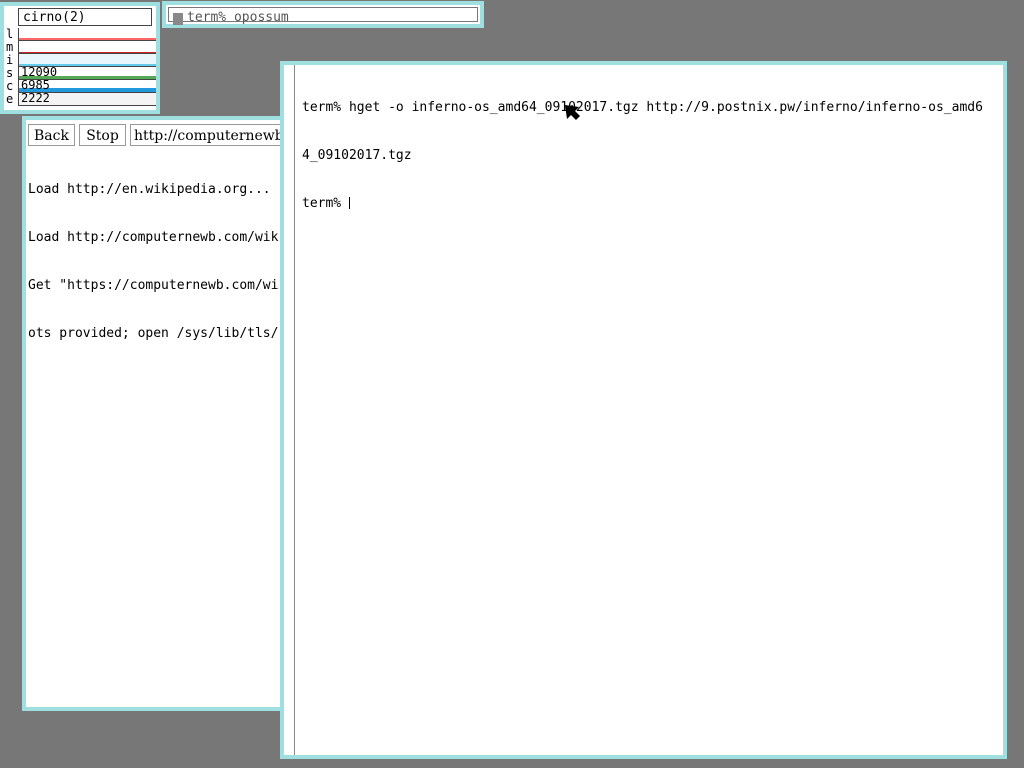 Image resolution: width=1024 pixels, height=768 pixels. What do you see at coordinates (87, 99) in the screenshot?
I see `stat-graph: 2222` at bounding box center [87, 99].